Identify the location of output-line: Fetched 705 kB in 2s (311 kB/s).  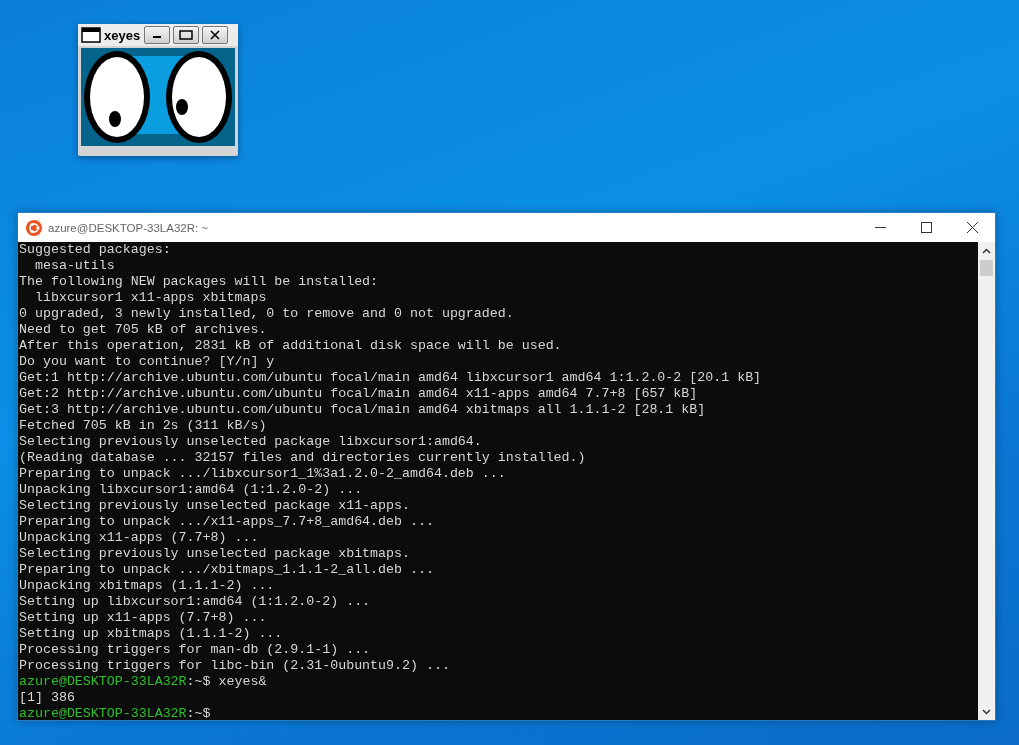
(143, 425).